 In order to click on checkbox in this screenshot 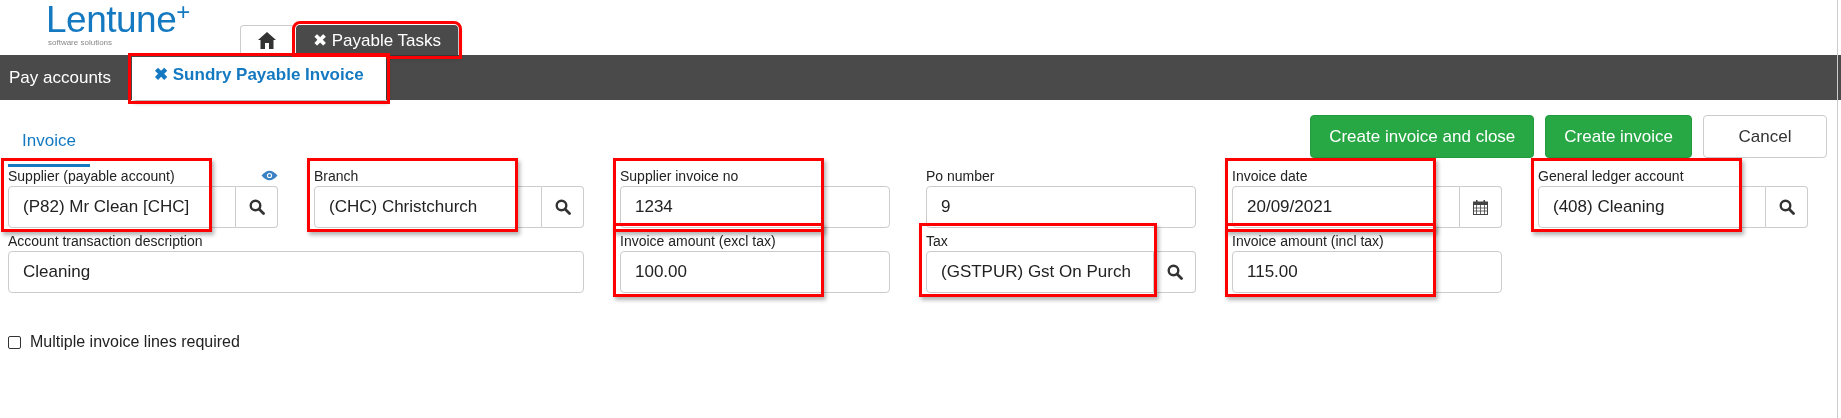, I will do `click(14, 342)`.